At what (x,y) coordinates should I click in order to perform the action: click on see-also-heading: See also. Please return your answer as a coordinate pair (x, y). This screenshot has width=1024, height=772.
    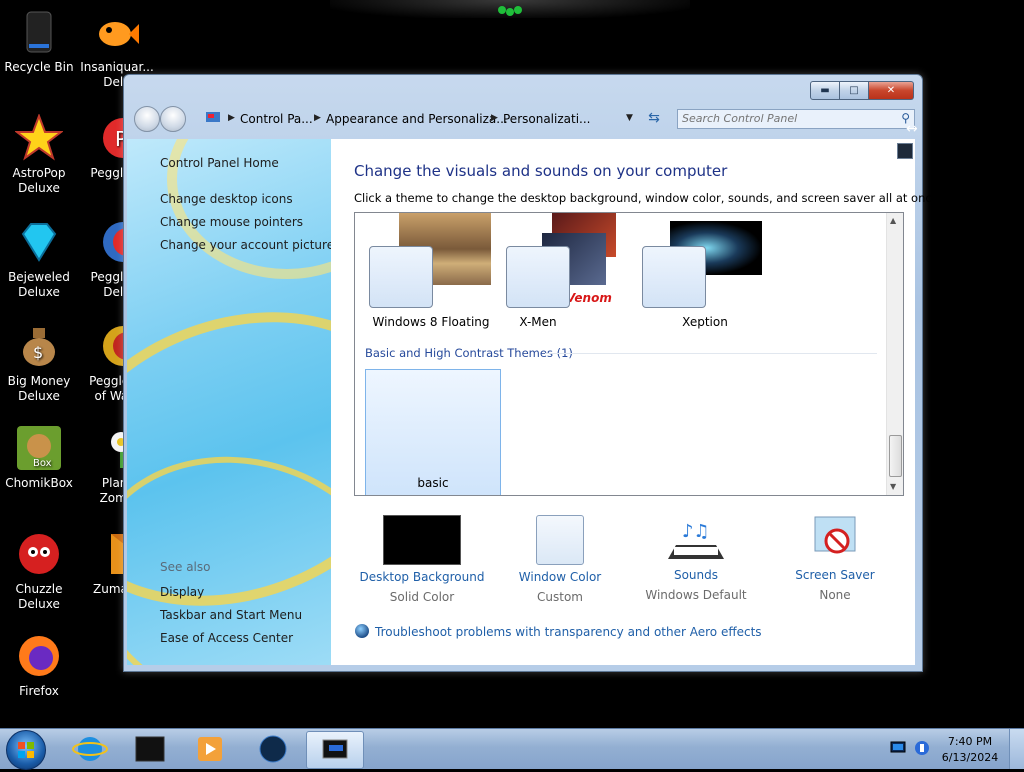
    Looking at the image, I should click on (185, 567).